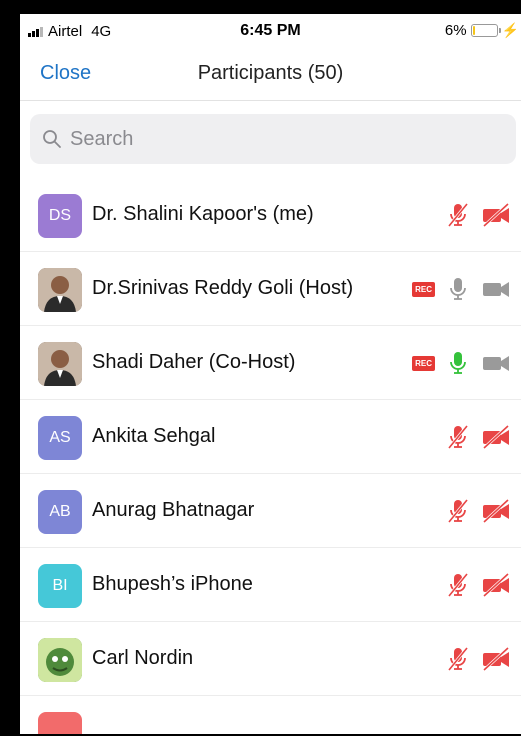  I want to click on participant-row: Dr.Srinivas Reddy Goli (Host) REC, so click(270, 289).